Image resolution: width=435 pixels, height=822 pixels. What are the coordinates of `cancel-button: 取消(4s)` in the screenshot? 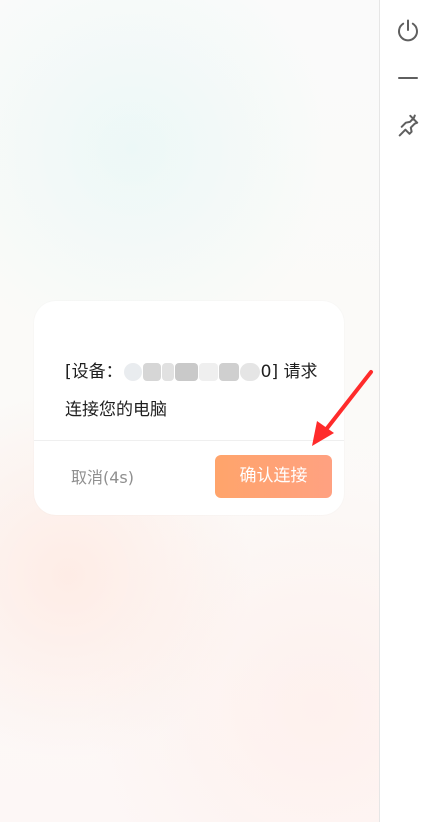 It's located at (118, 478).